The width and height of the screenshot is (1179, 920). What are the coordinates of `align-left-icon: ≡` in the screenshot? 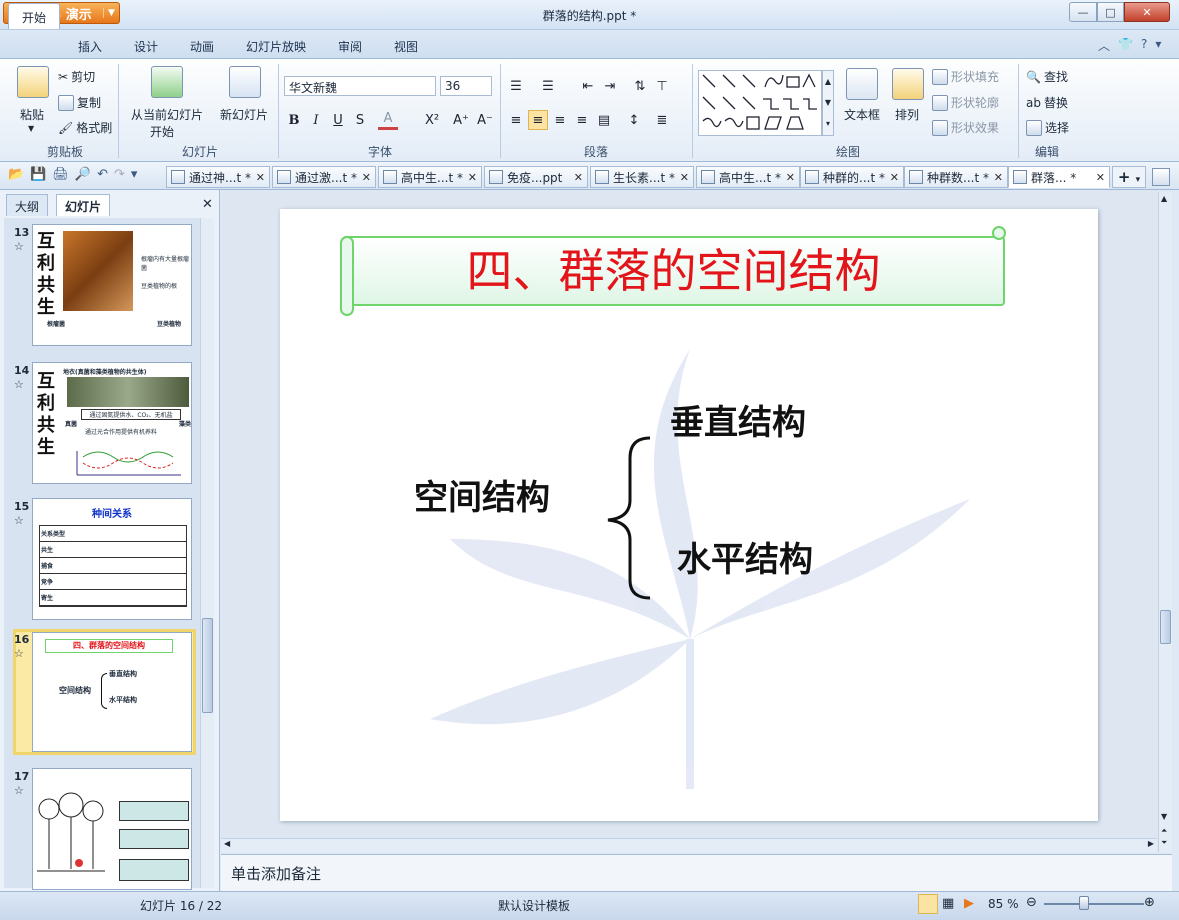 It's located at (516, 120).